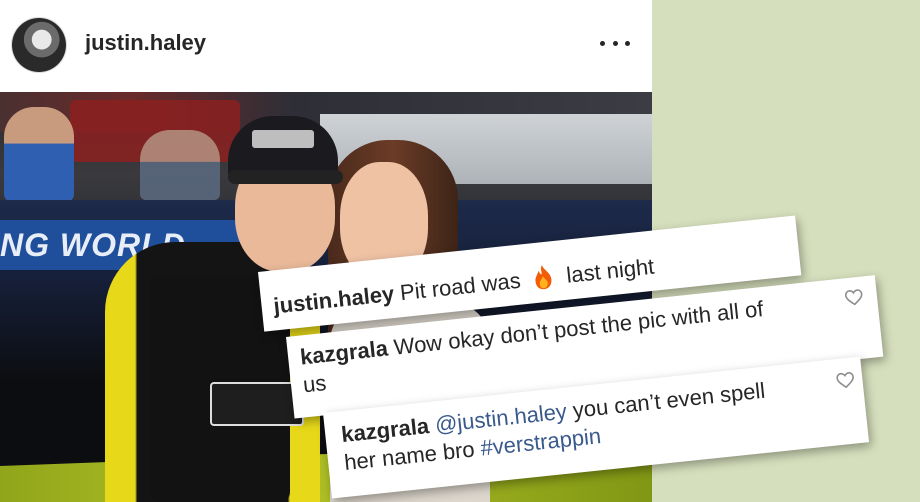  What do you see at coordinates (145, 43) in the screenshot?
I see `post-username: justin.haley` at bounding box center [145, 43].